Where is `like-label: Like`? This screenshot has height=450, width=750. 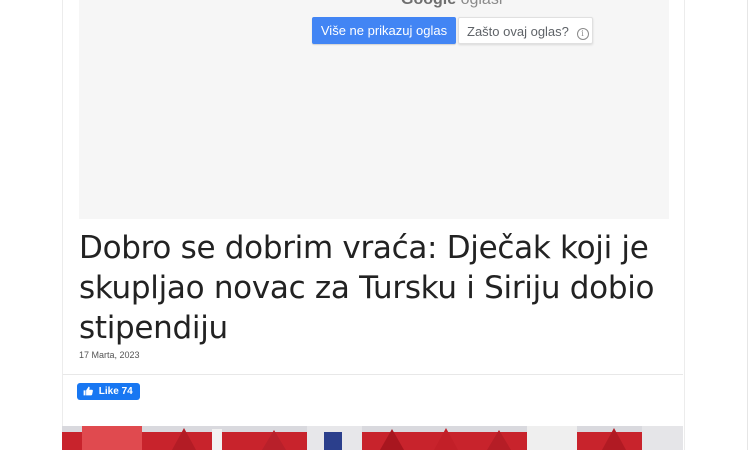 like-label: Like is located at coordinates (108, 391).